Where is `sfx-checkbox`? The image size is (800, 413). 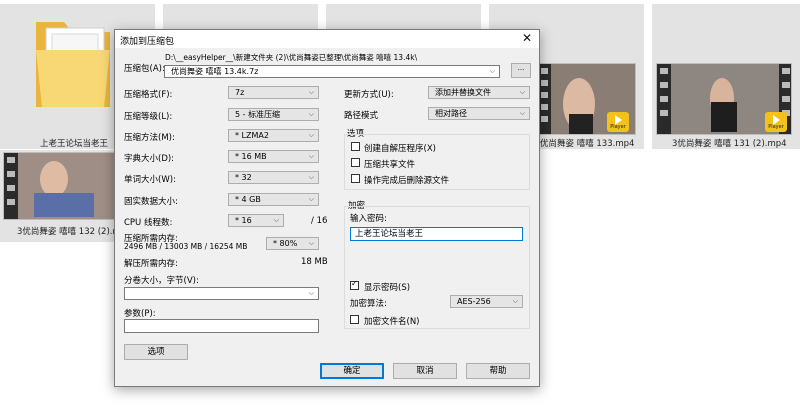 sfx-checkbox is located at coordinates (355, 146).